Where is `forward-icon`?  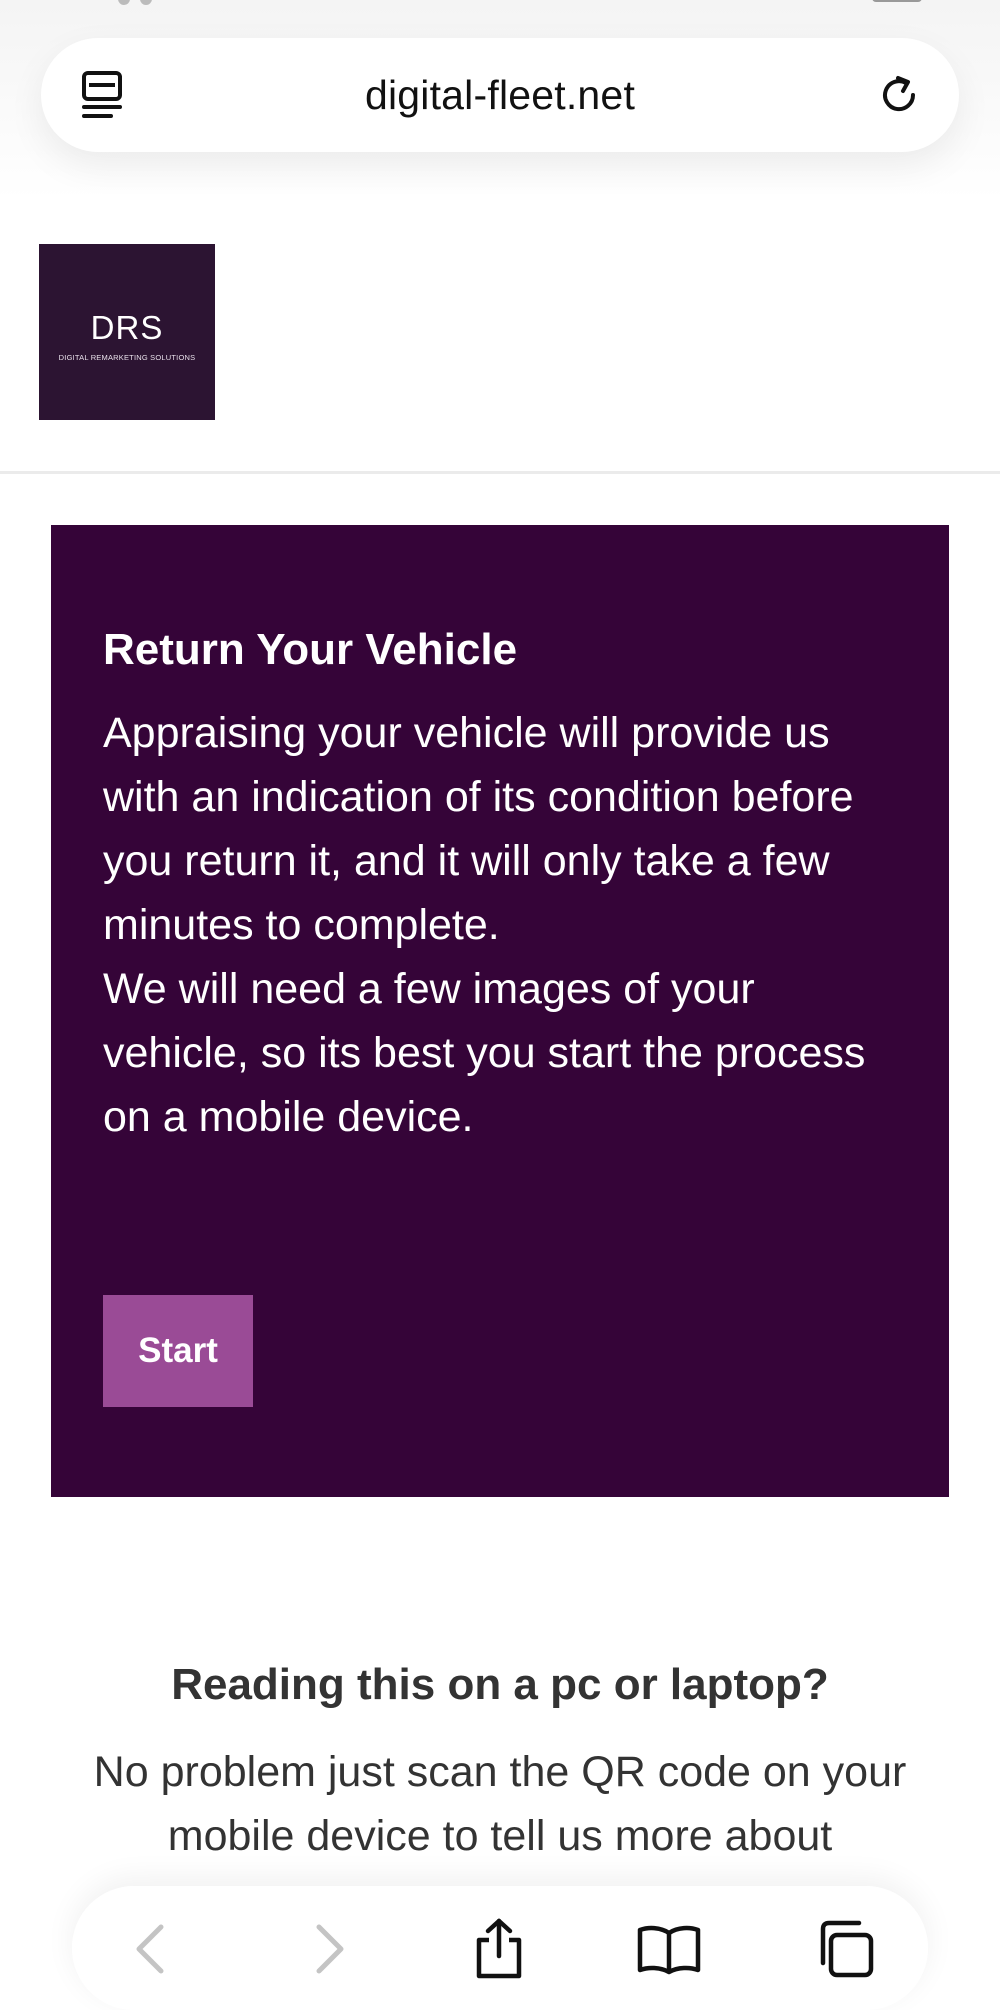
forward-icon is located at coordinates (329, 1949).